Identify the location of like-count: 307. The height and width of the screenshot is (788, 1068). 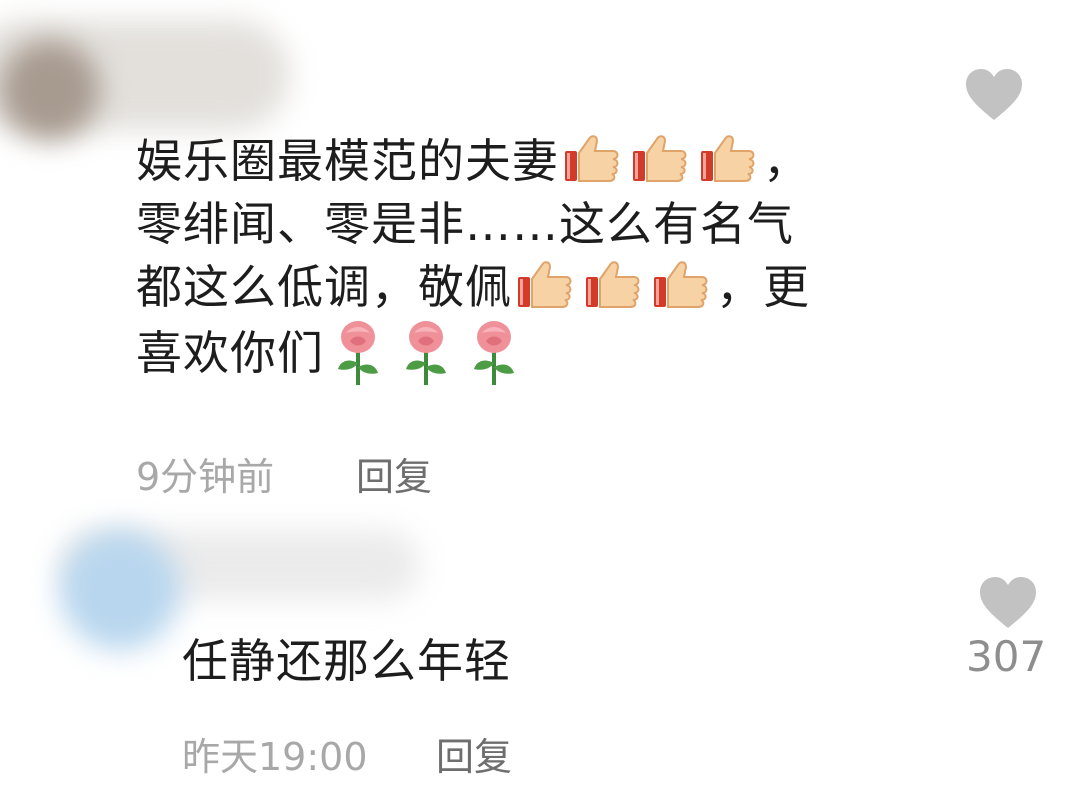
(1006, 656).